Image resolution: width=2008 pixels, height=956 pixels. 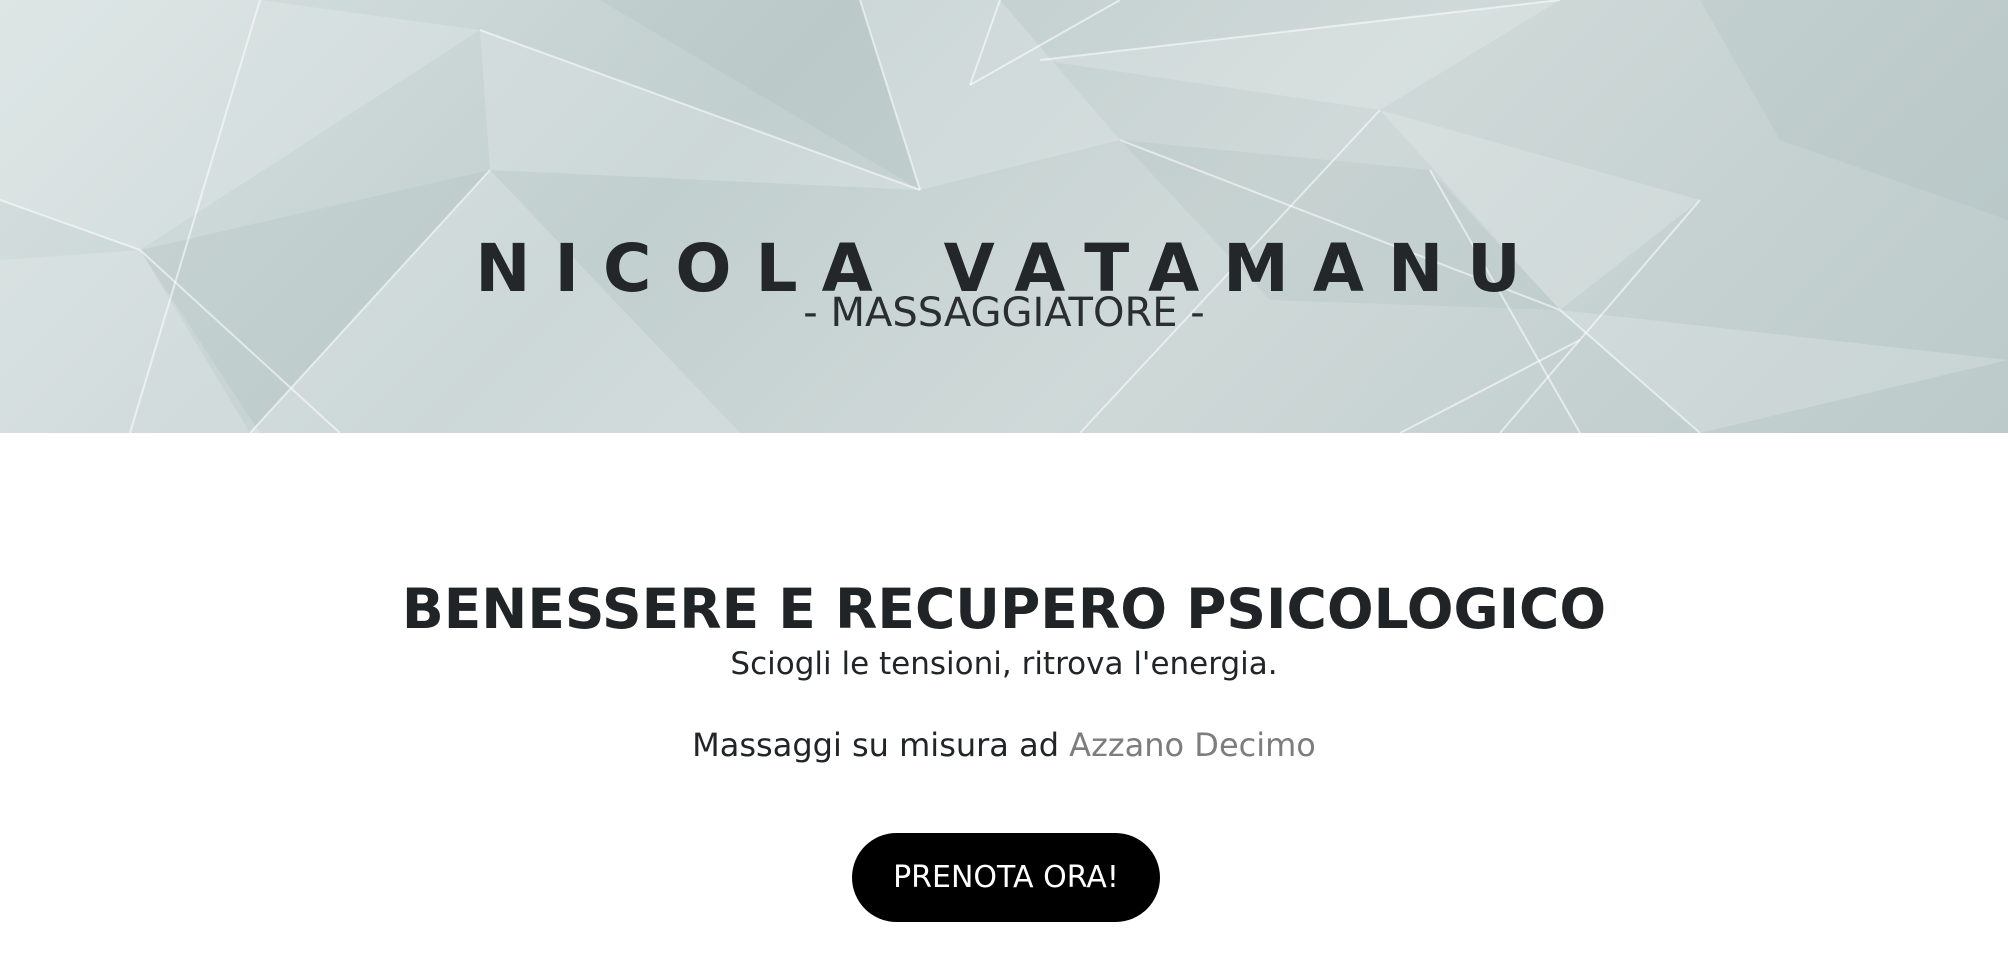 What do you see at coordinates (1006, 877) in the screenshot?
I see `book-now-button: PRENOTA ORA!` at bounding box center [1006, 877].